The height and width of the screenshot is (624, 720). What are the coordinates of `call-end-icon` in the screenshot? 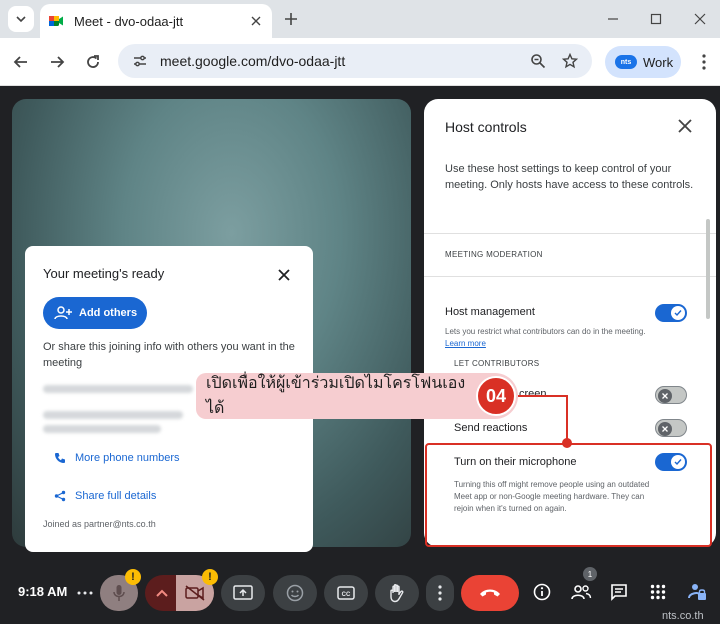 It's located at (490, 593).